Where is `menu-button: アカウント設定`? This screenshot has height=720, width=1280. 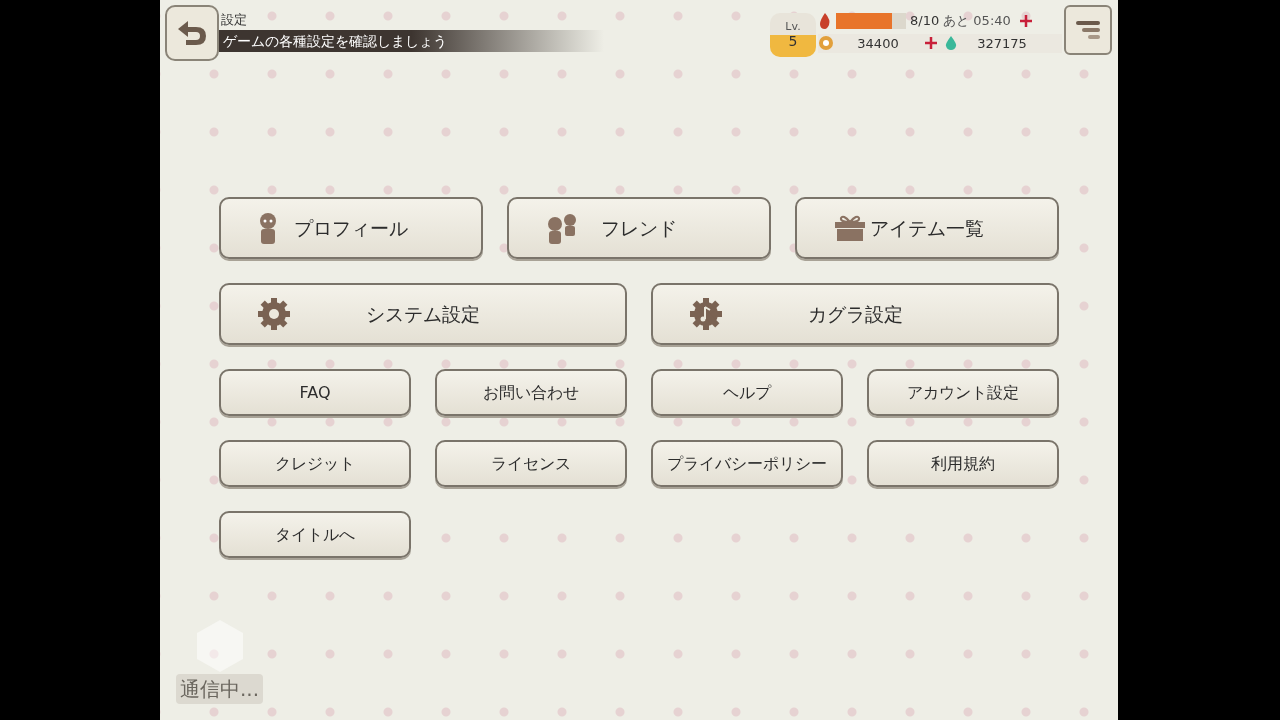
menu-button: アカウント設定 is located at coordinates (963, 392).